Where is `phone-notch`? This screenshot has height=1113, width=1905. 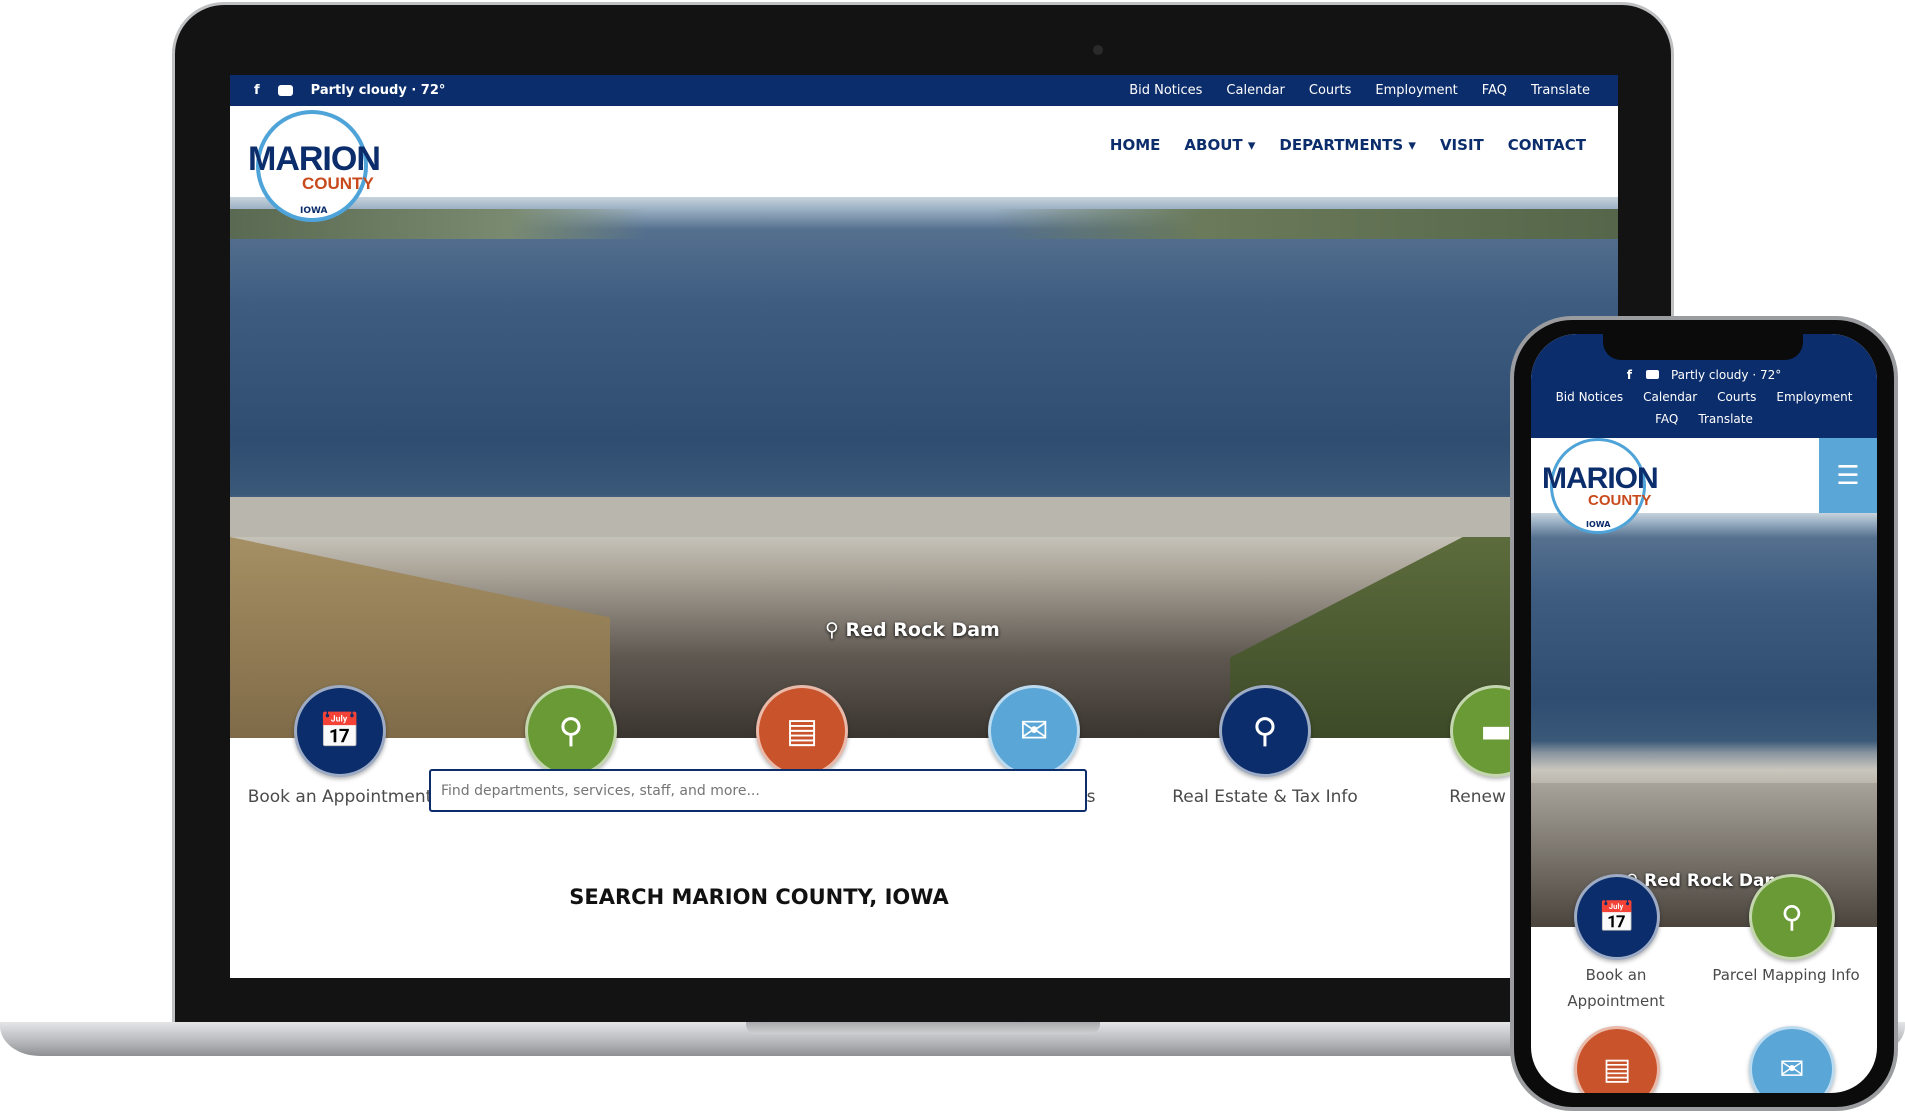
phone-notch is located at coordinates (1703, 347).